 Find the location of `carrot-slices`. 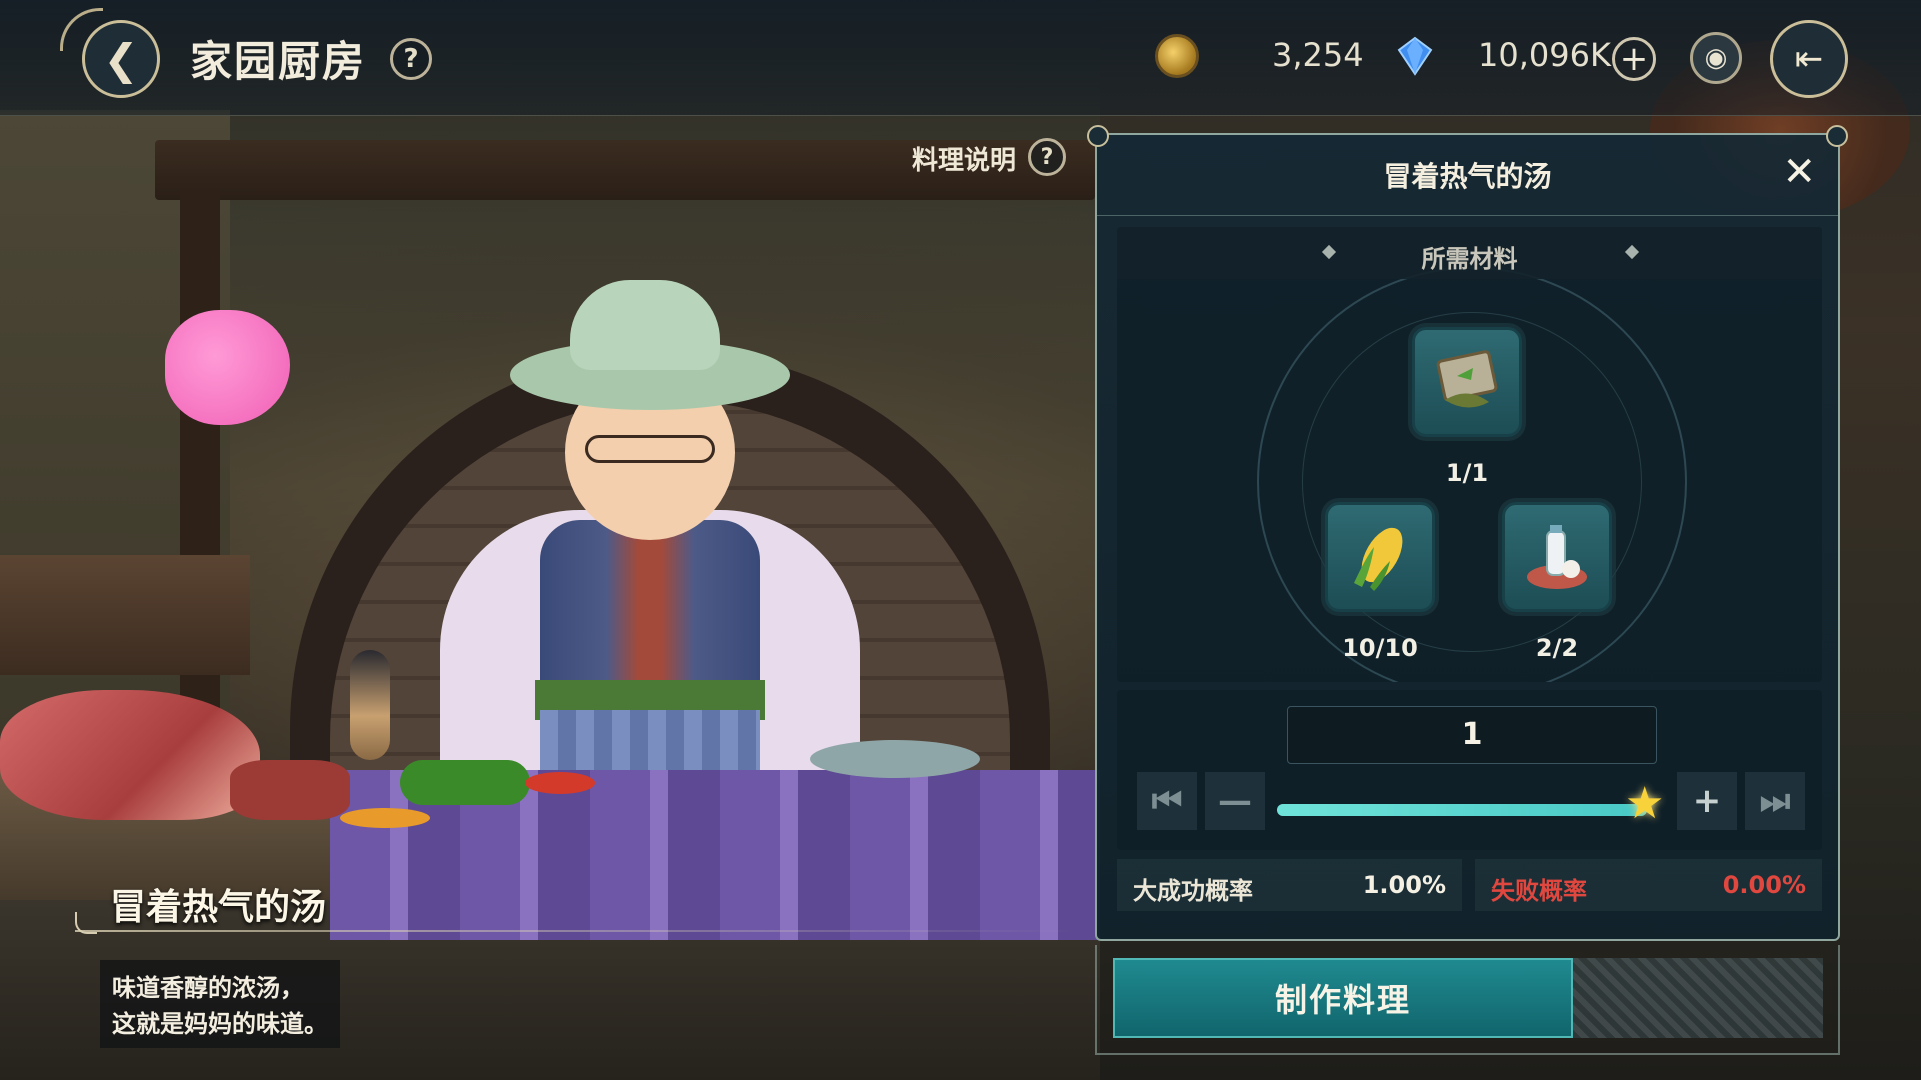

carrot-slices is located at coordinates (385, 818).